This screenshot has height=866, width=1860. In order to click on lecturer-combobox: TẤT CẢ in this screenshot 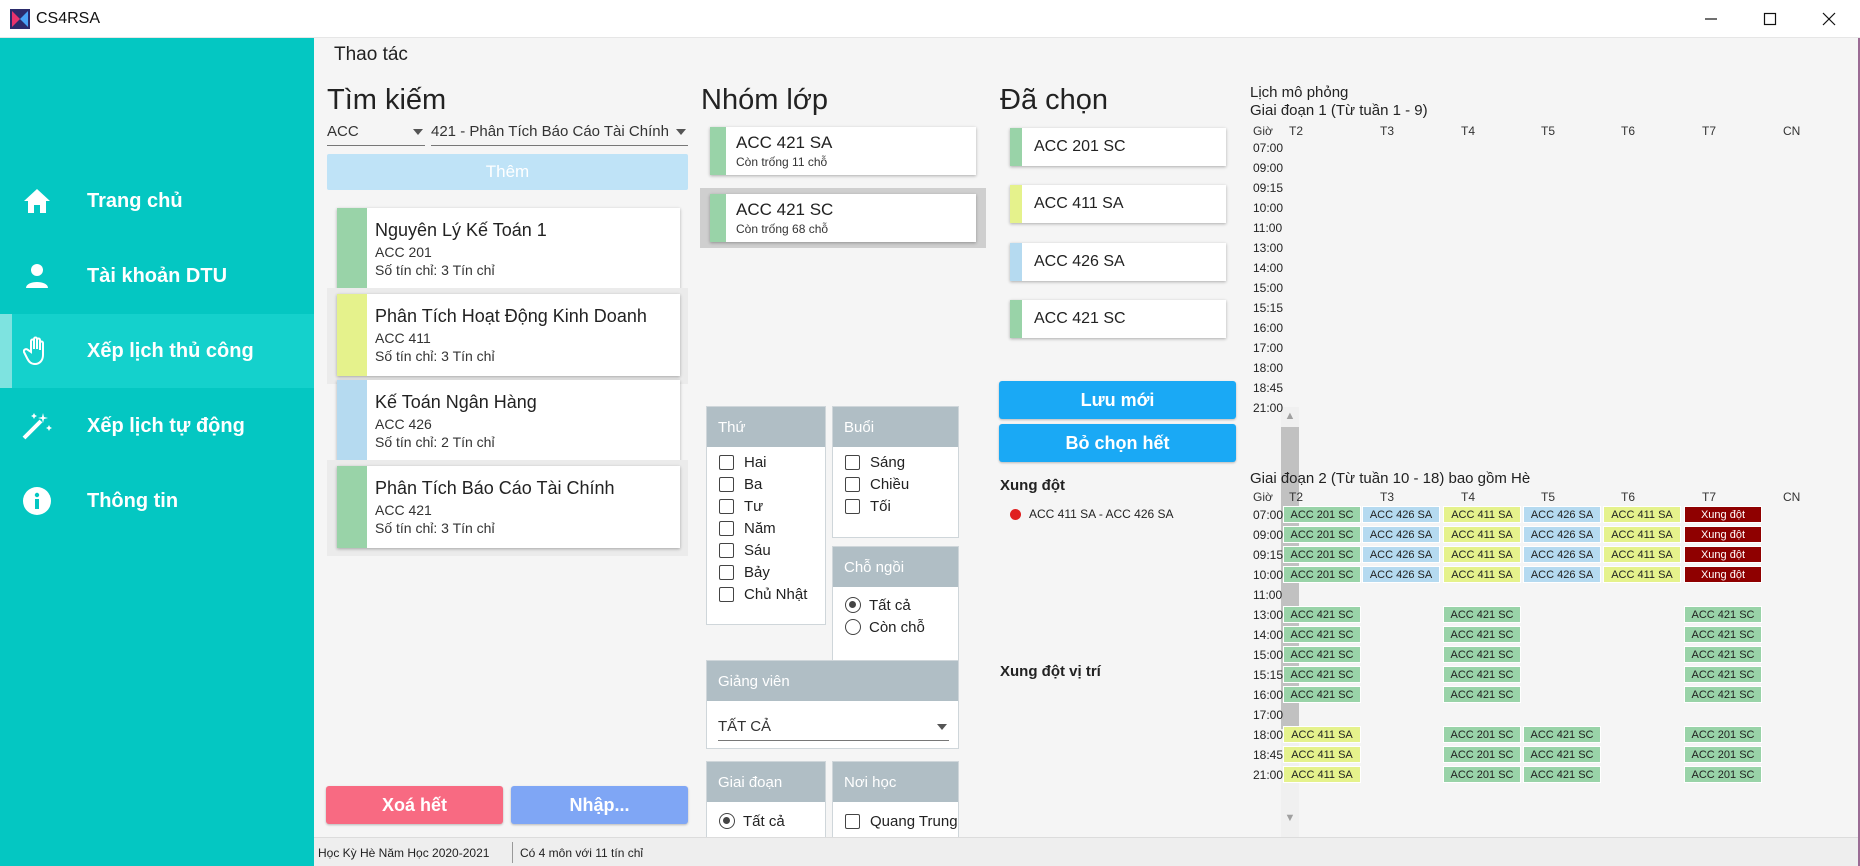, I will do `click(833, 727)`.